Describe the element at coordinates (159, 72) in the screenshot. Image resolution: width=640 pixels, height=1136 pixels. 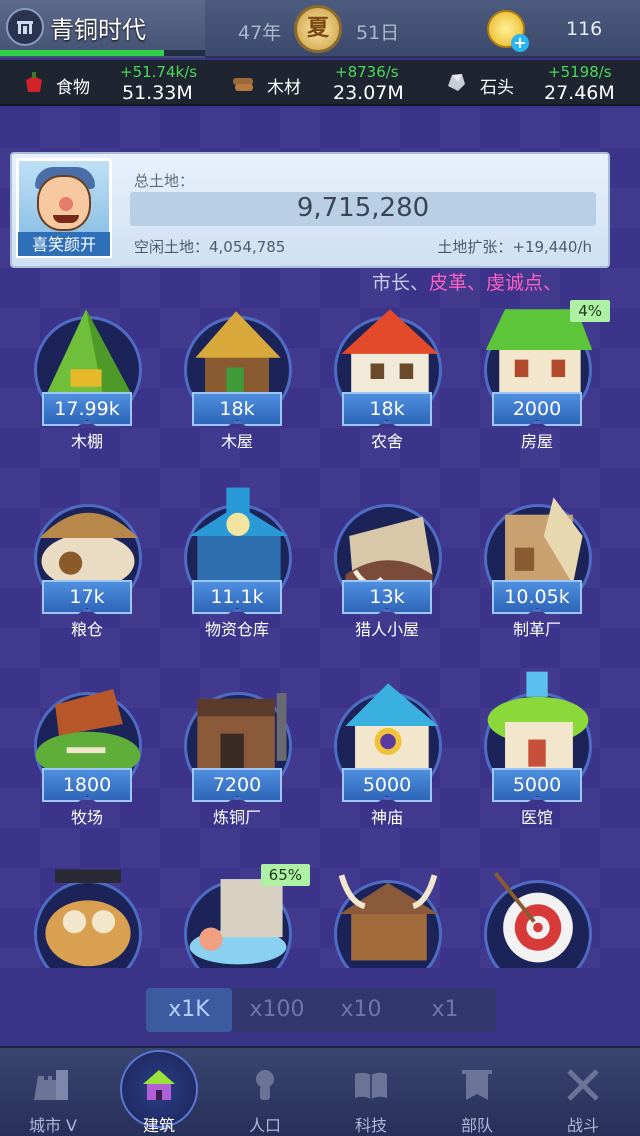
I see `resource-rate: +51.74k/s` at that location.